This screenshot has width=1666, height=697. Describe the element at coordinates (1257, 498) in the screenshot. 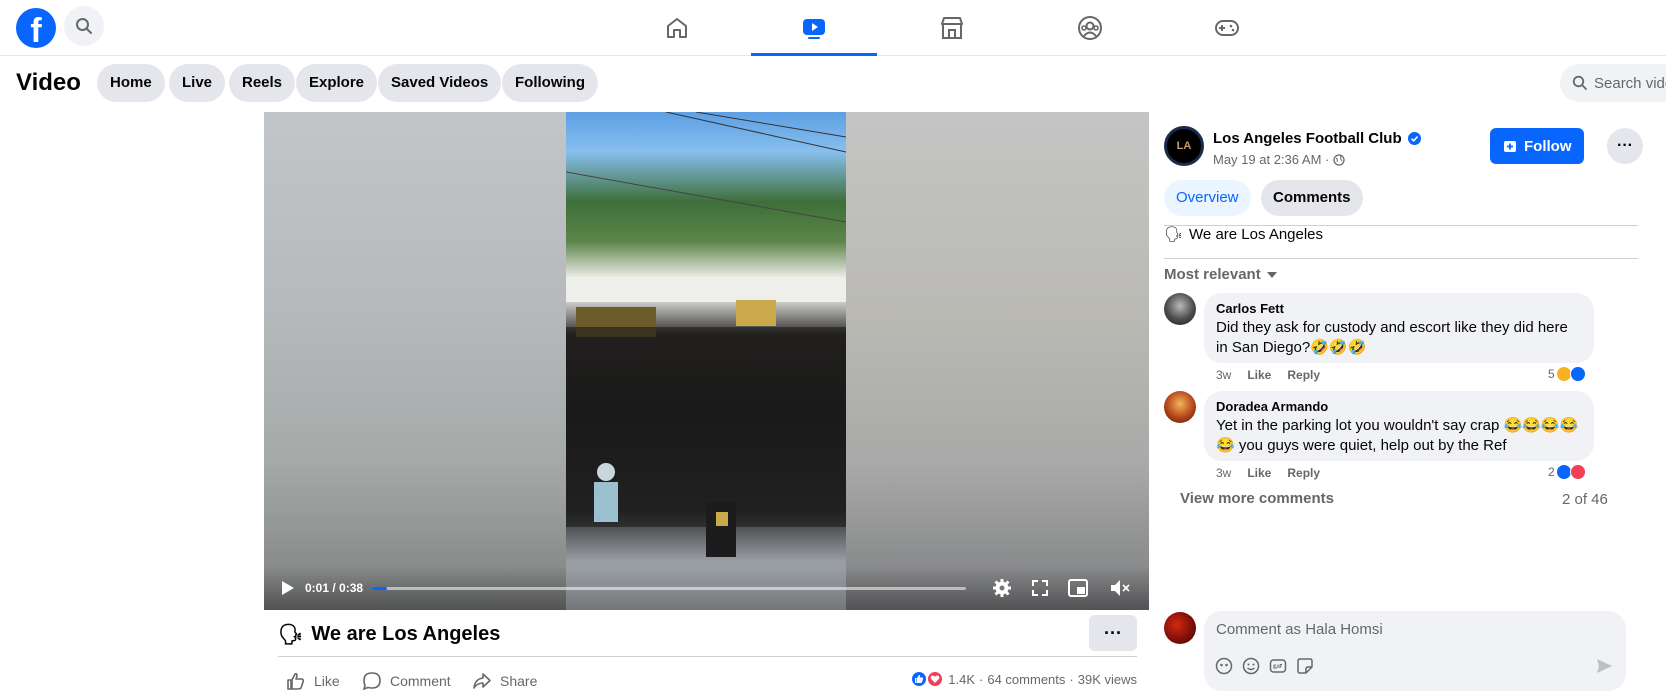

I see `view-more-comments-link: View more comments` at that location.